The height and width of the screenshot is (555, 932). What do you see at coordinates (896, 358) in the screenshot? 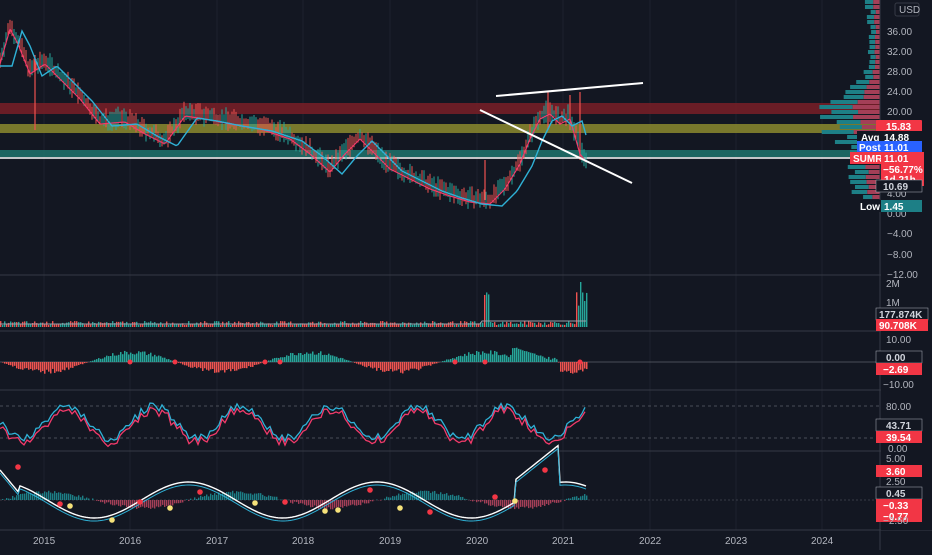
I see `macd-zero-value: 0.00` at bounding box center [896, 358].